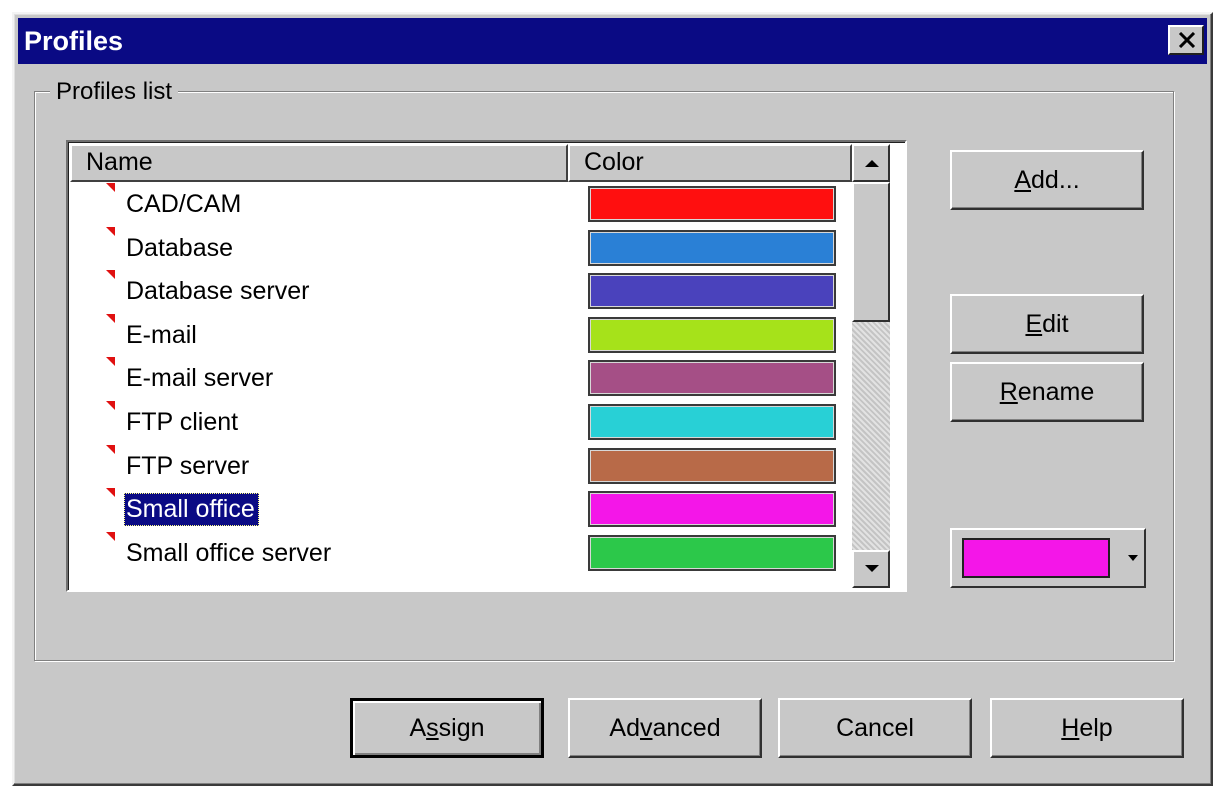 The image size is (1221, 794). What do you see at coordinates (418, 727) in the screenshot?
I see `assign-button-label-pre: A` at bounding box center [418, 727].